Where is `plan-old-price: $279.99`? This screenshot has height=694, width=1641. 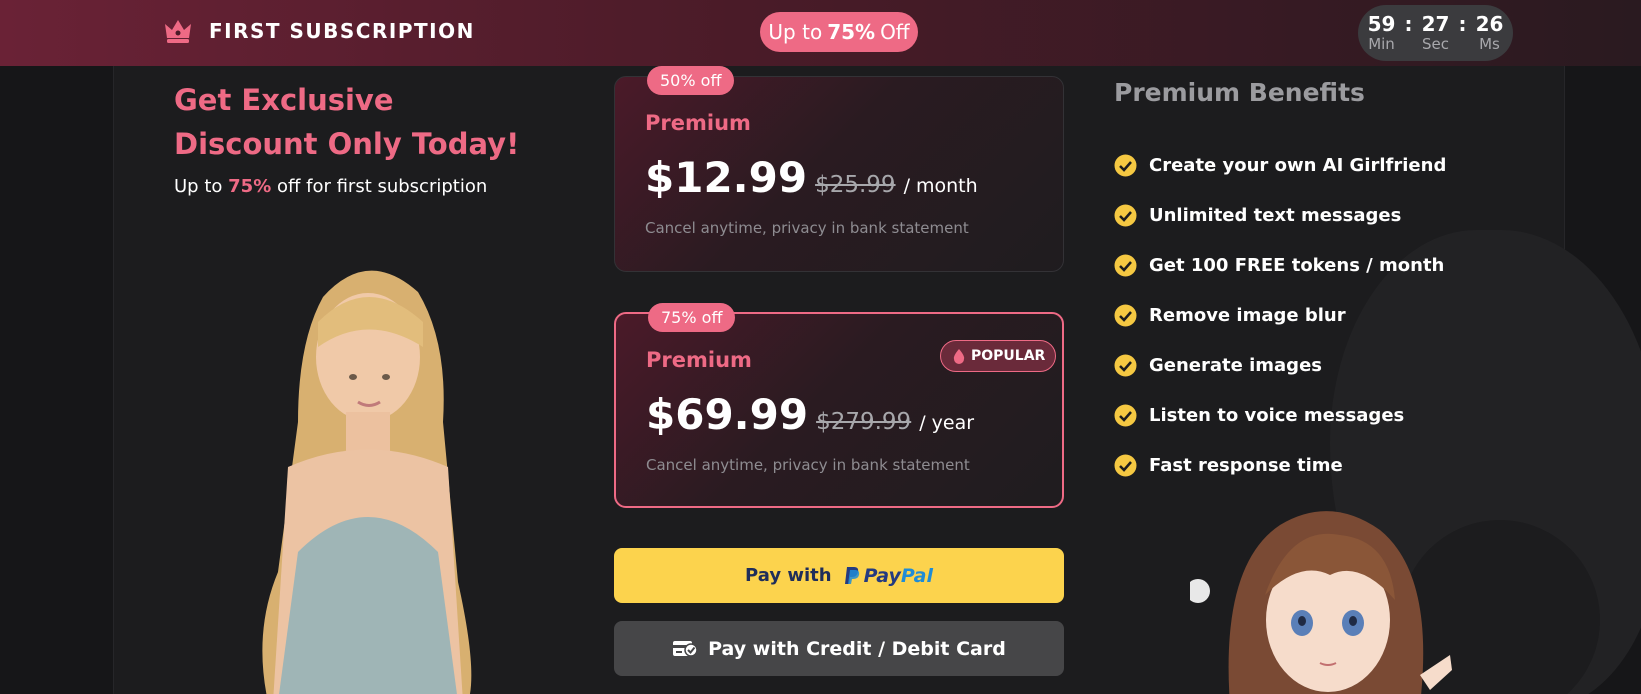 plan-old-price: $279.99 is located at coordinates (864, 422).